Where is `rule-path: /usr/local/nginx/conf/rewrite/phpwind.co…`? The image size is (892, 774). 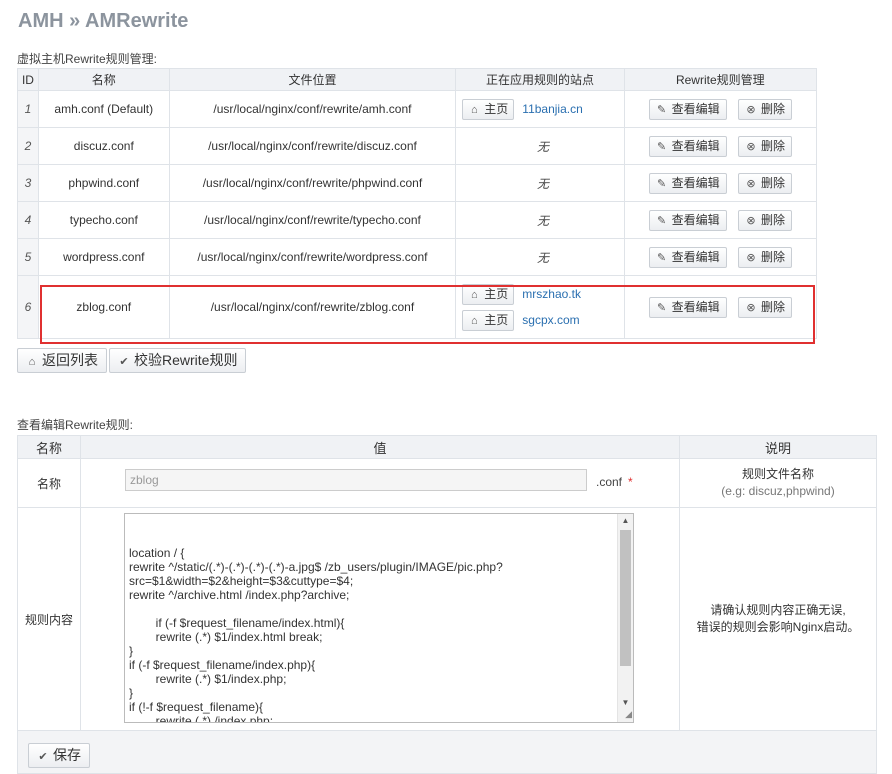
rule-path: /usr/local/nginx/conf/rewrite/phpwind.co… is located at coordinates (312, 183).